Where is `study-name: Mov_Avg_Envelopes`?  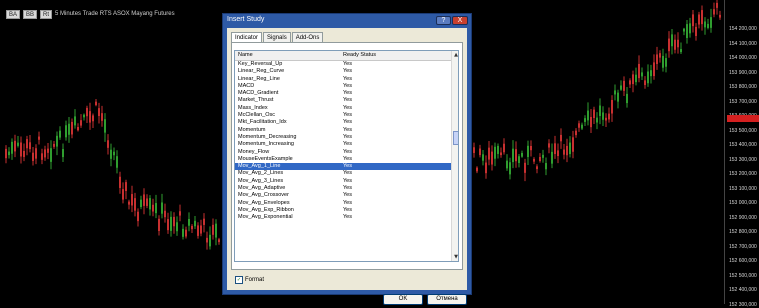 study-name: Mov_Avg_Envelopes is located at coordinates (264, 202).